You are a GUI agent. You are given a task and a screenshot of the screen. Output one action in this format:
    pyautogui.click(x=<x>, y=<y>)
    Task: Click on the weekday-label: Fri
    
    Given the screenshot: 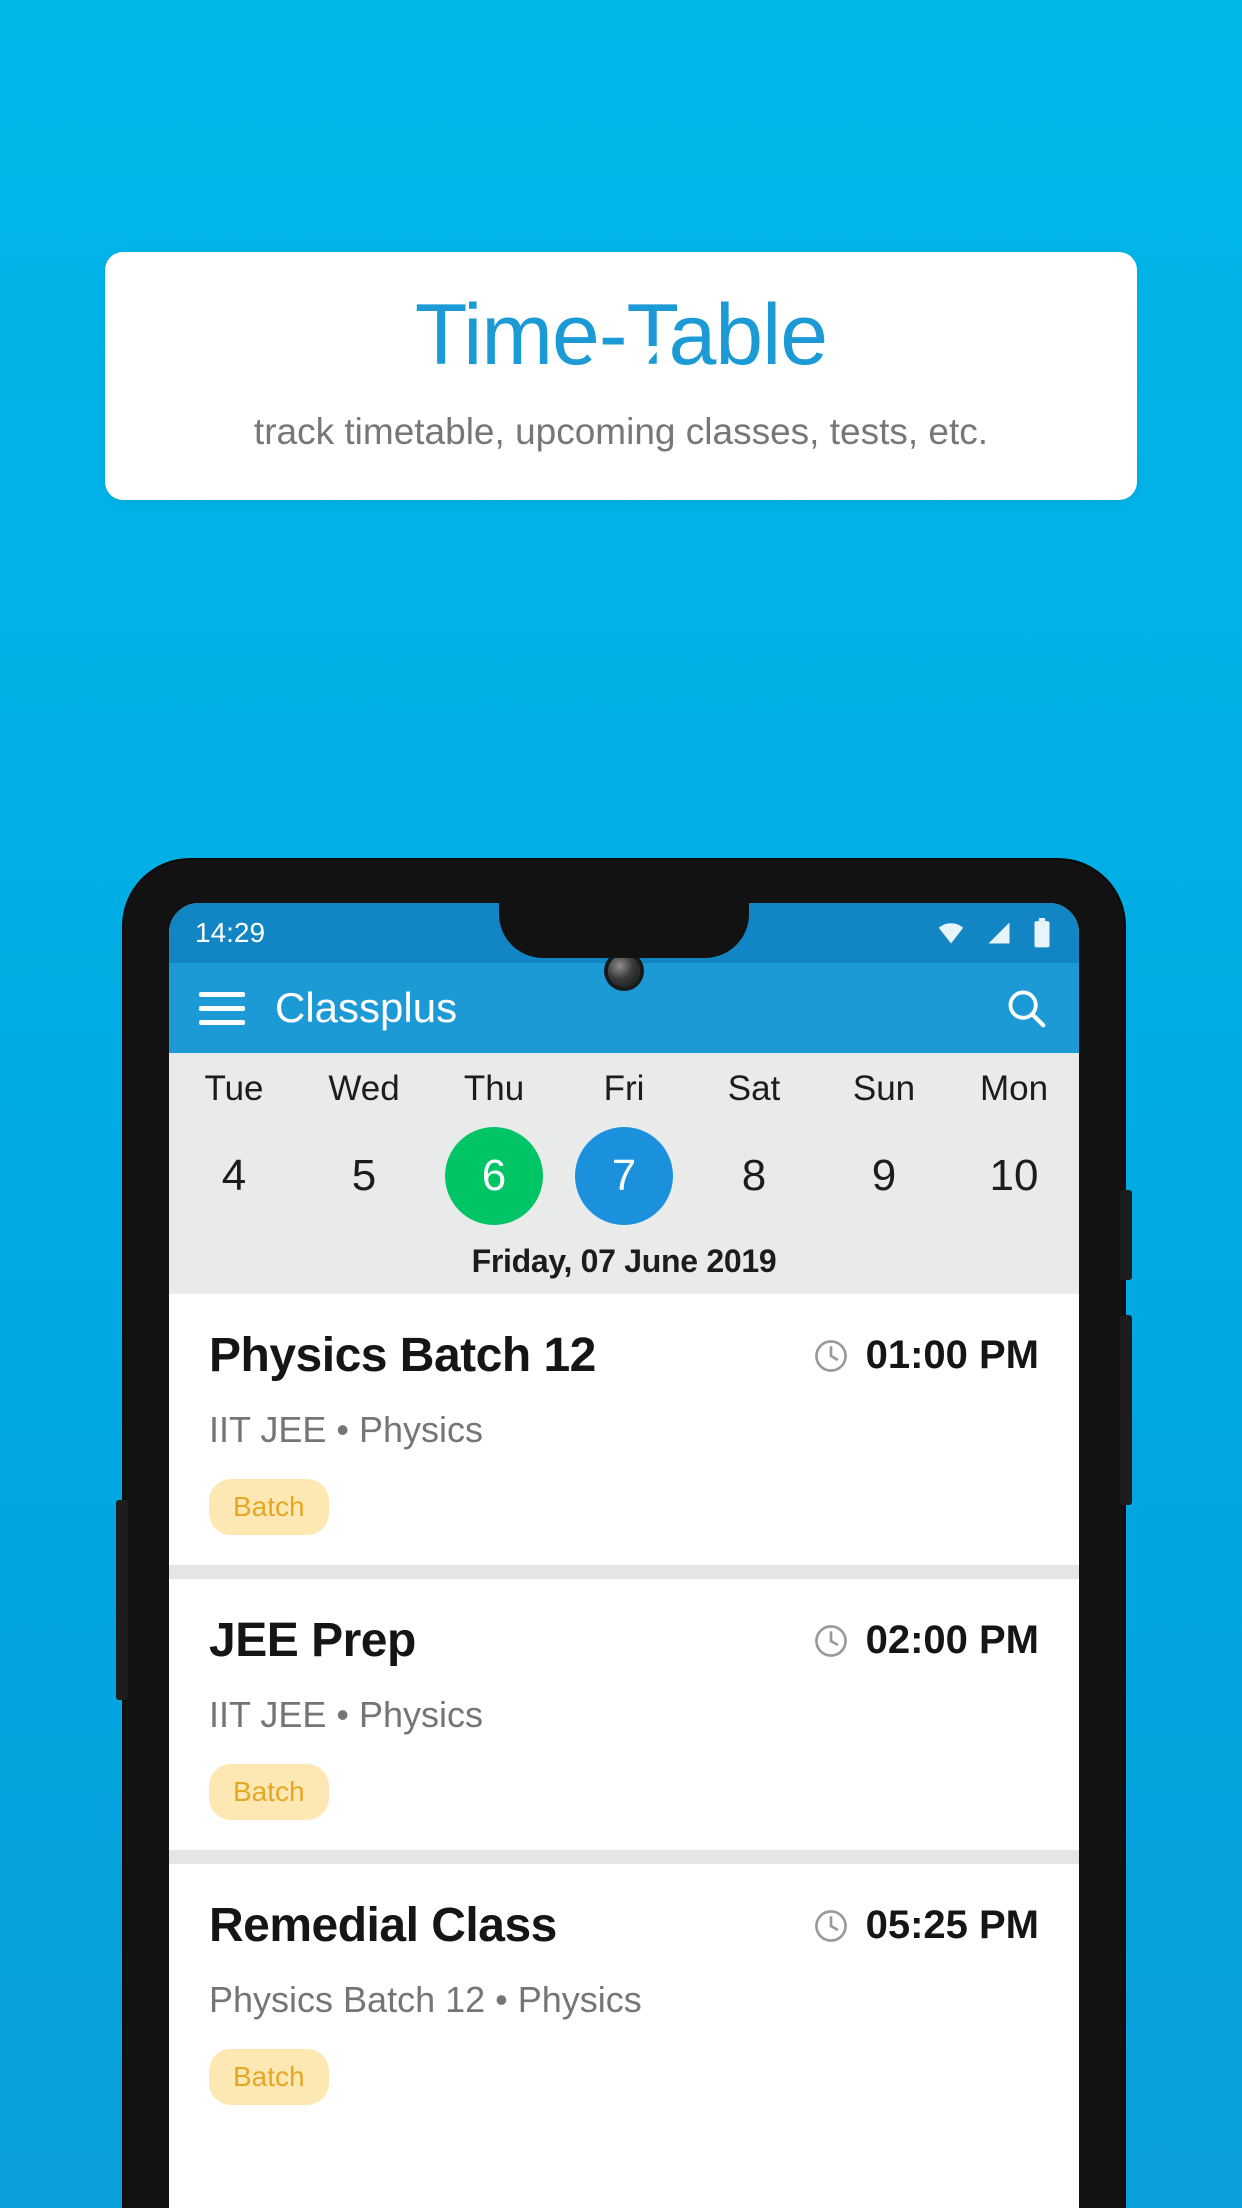 What is the action you would take?
    pyautogui.click(x=624, y=1088)
    